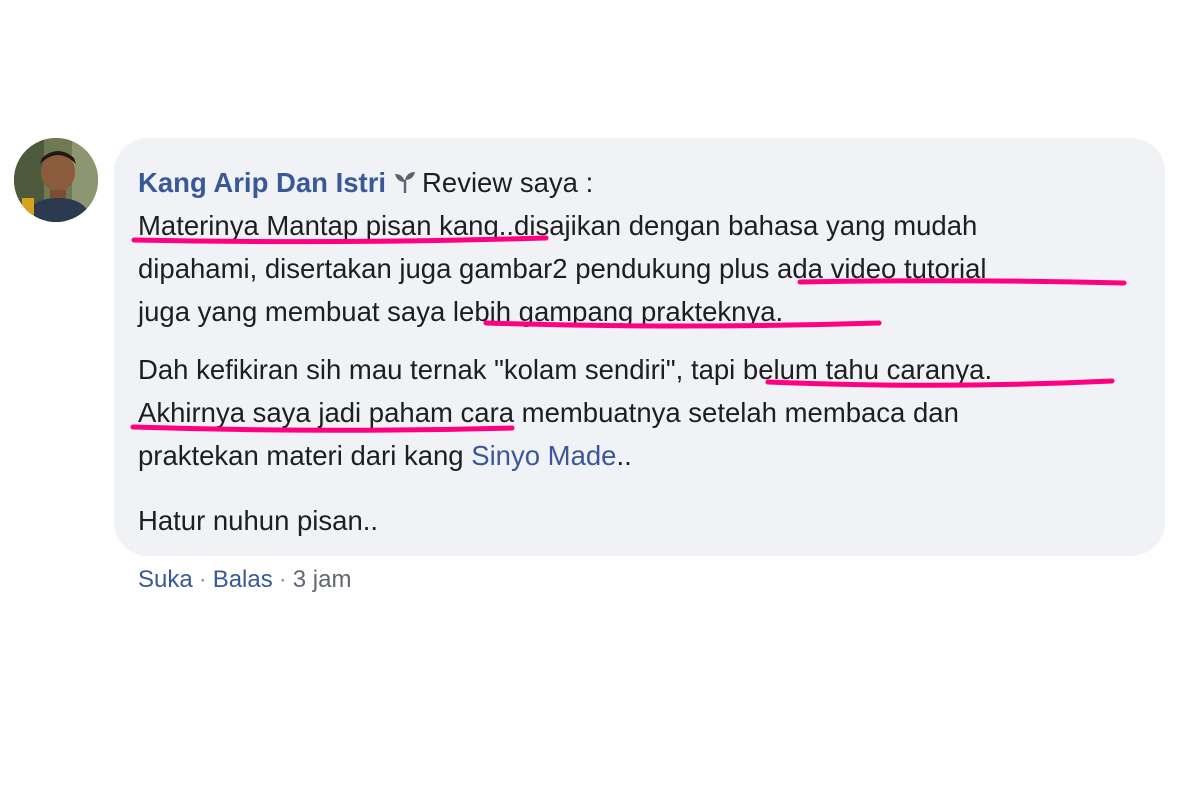  Describe the element at coordinates (705, 412) in the screenshot. I see `paragraph2-line2-rest: cara membuatnya setelah membaca dan` at that location.